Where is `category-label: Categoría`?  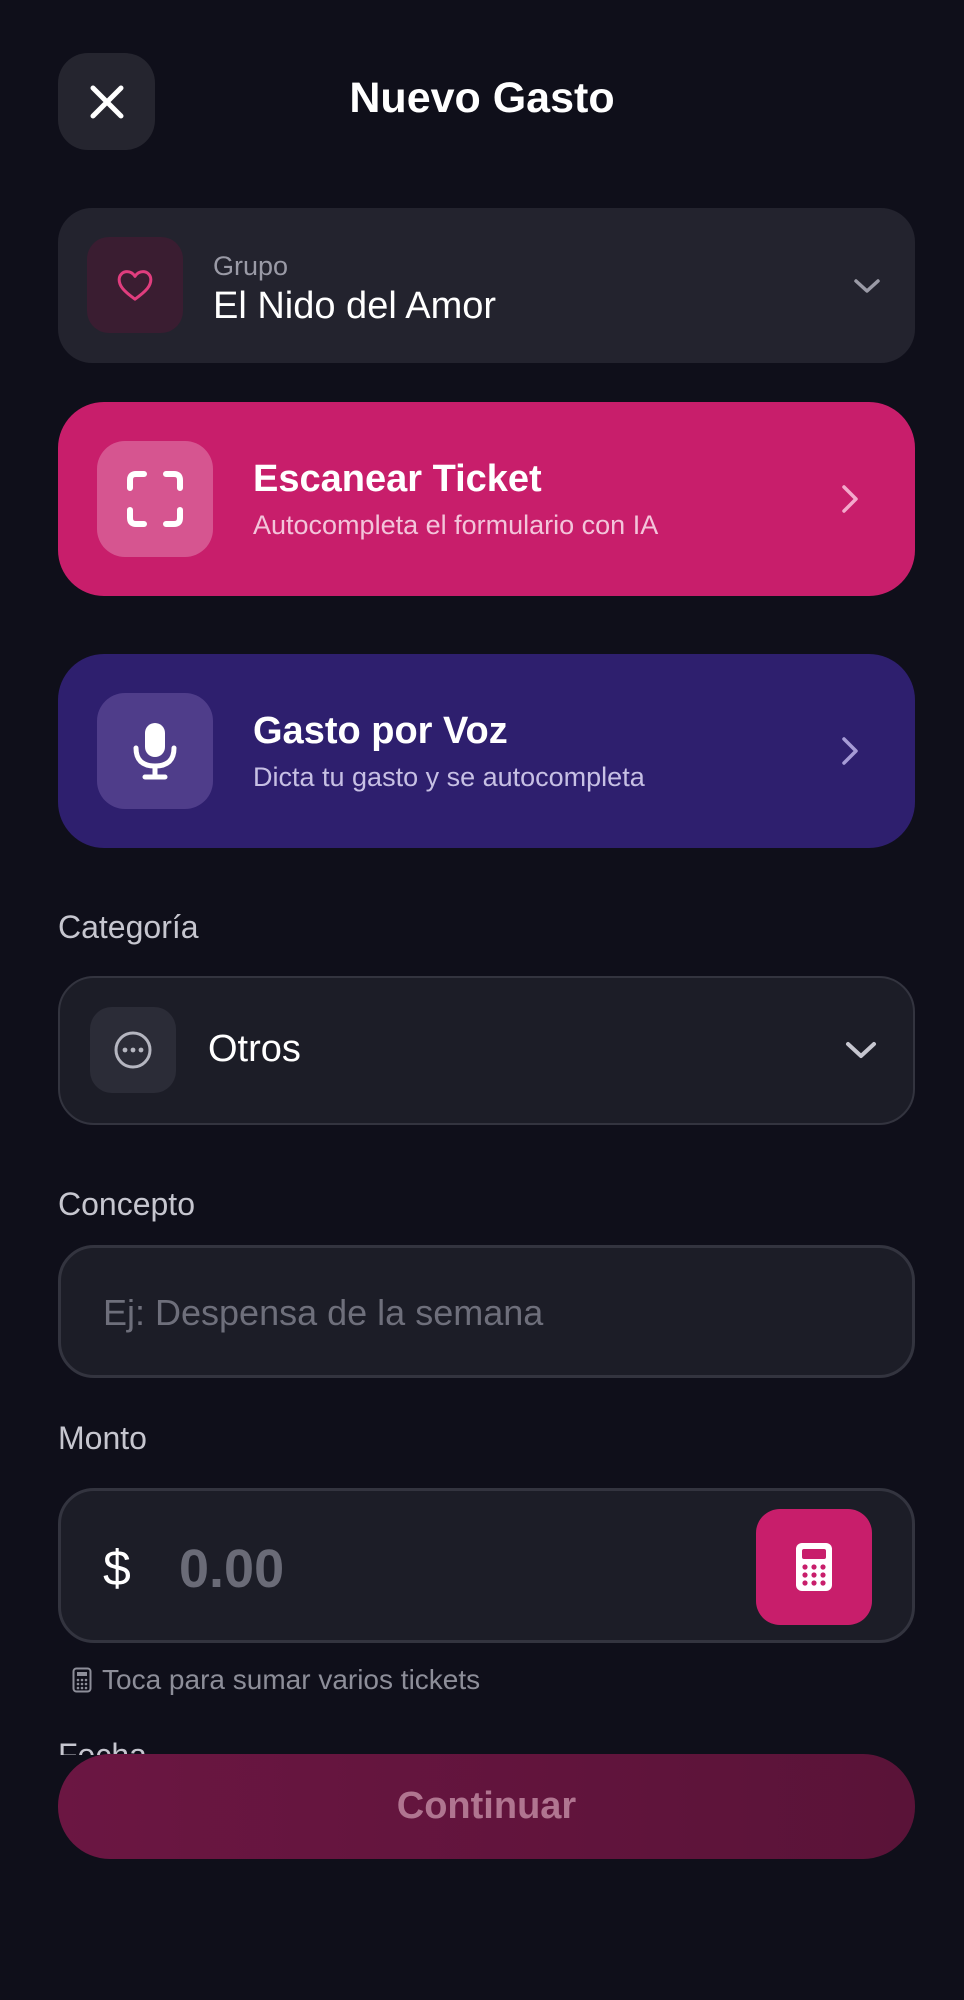 category-label: Categoría is located at coordinates (128, 927).